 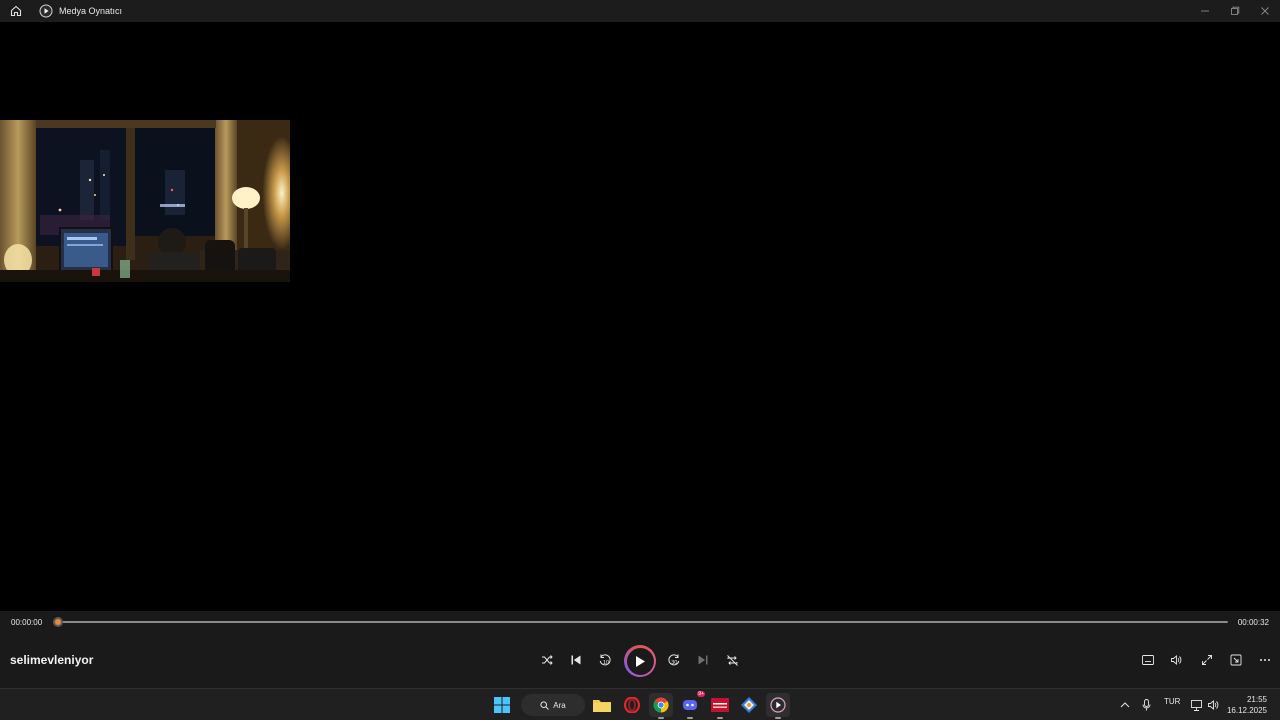 I want to click on more-icon, so click(x=1265, y=660).